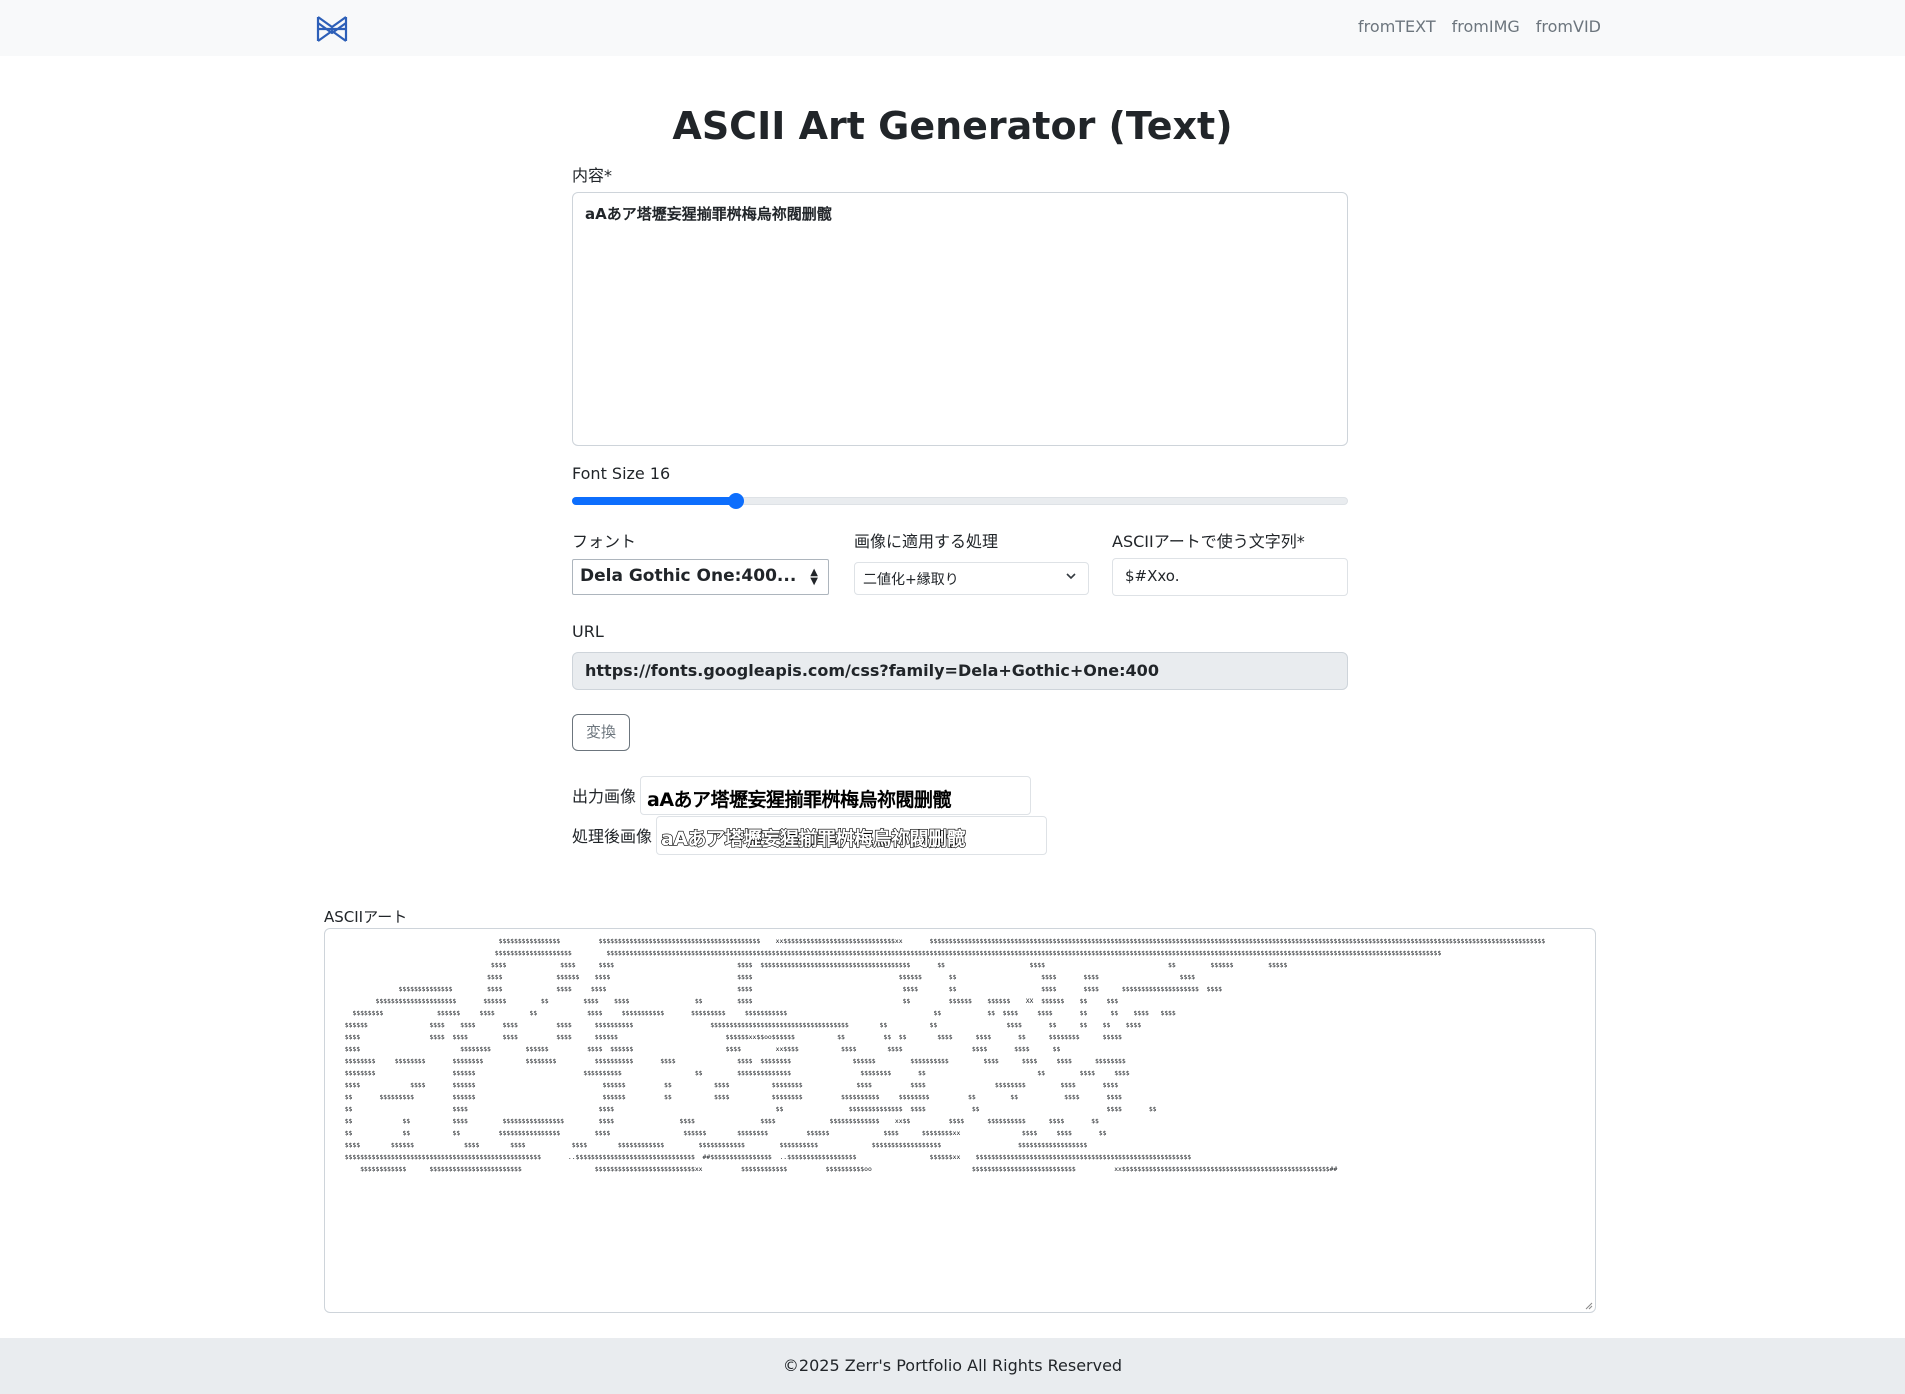  What do you see at coordinates (588, 631) in the screenshot?
I see `url-label: URL` at bounding box center [588, 631].